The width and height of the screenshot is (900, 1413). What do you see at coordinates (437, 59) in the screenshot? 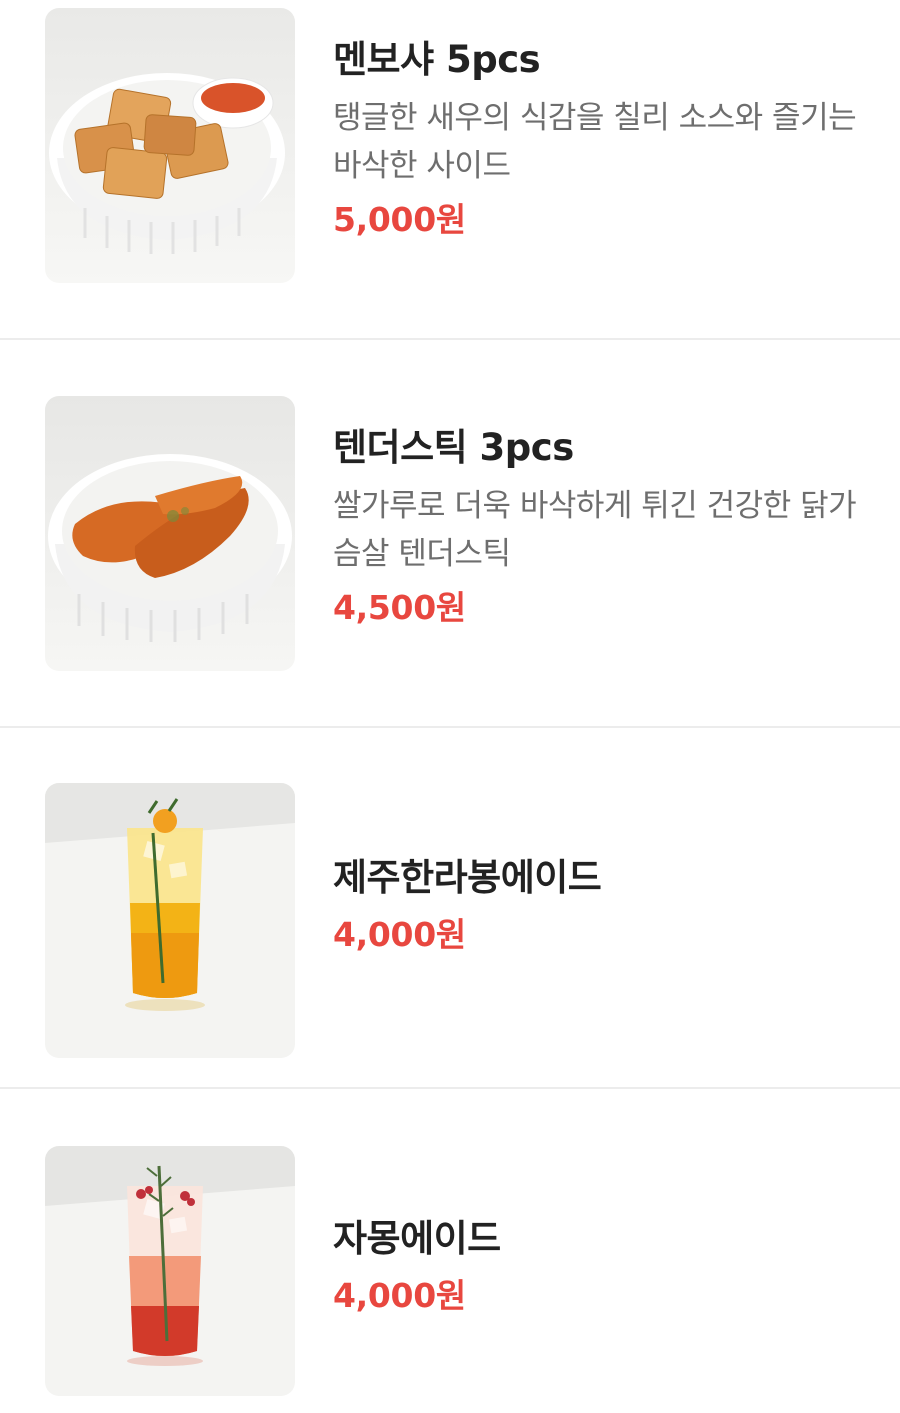
I see `menu-item-name: 멘보샤 5pcs` at bounding box center [437, 59].